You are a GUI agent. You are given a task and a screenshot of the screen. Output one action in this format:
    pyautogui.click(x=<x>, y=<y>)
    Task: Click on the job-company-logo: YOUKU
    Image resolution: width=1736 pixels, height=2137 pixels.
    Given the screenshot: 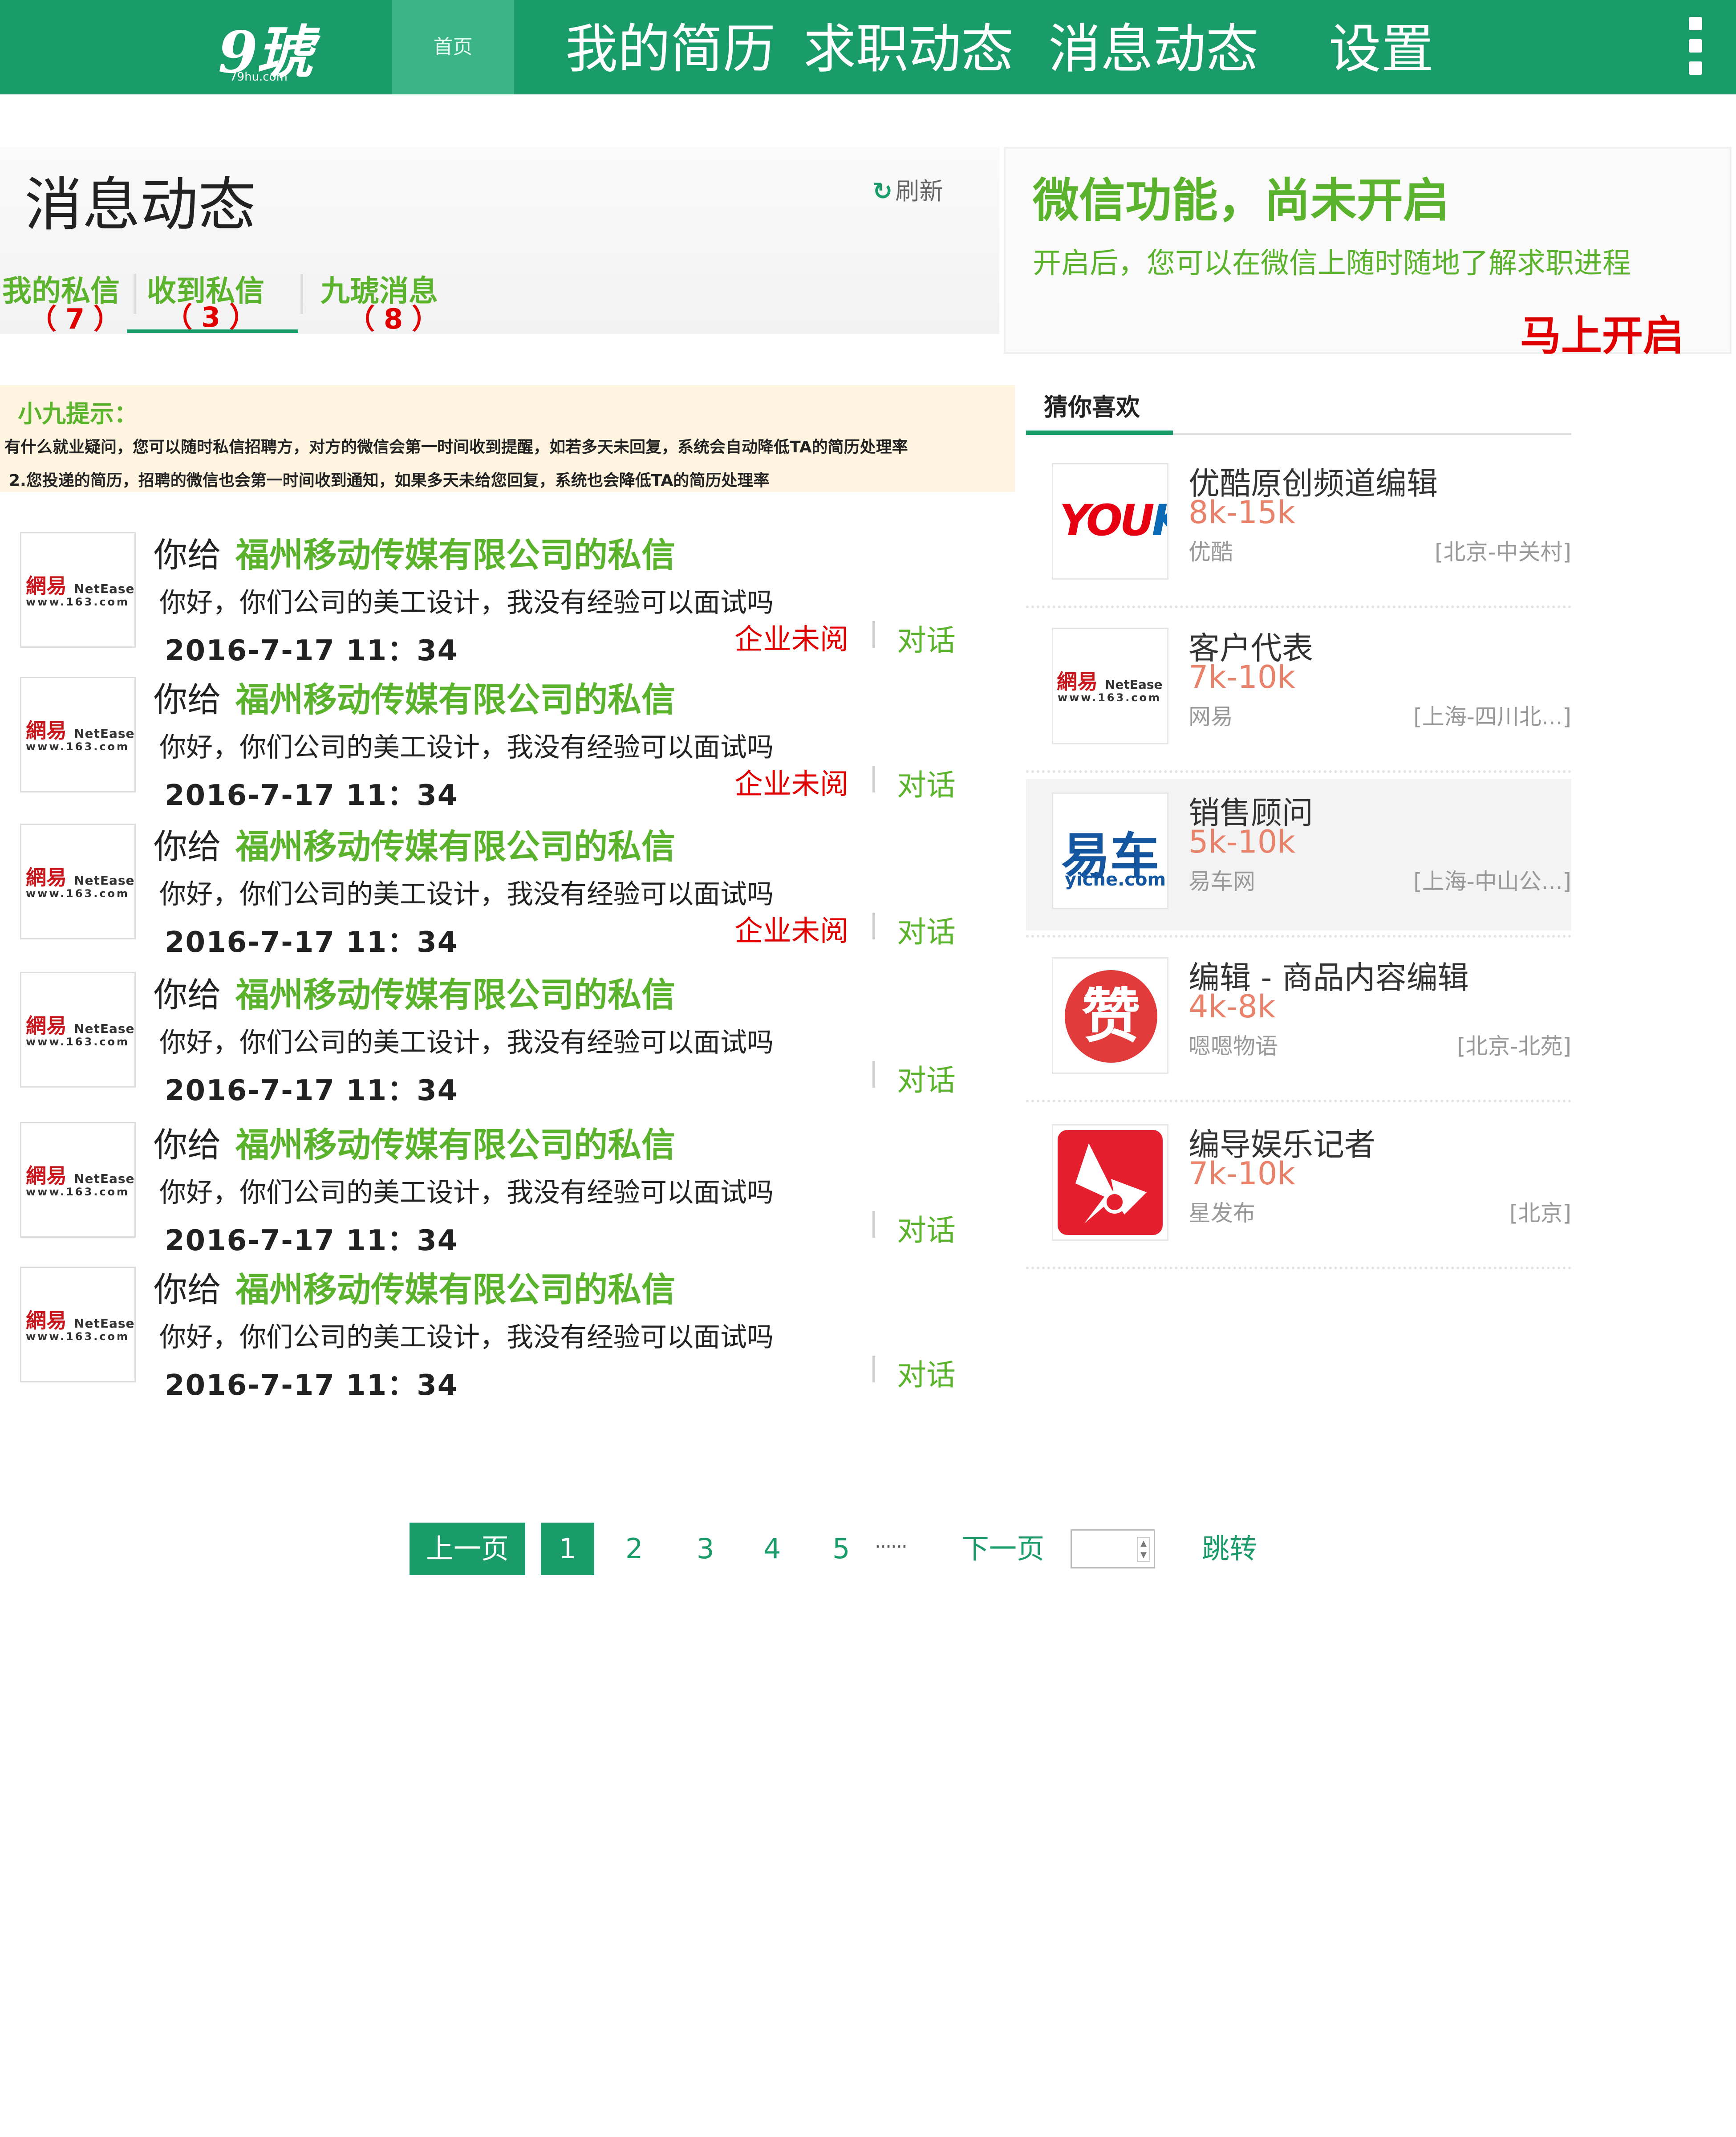 What is the action you would take?
    pyautogui.click(x=1110, y=521)
    